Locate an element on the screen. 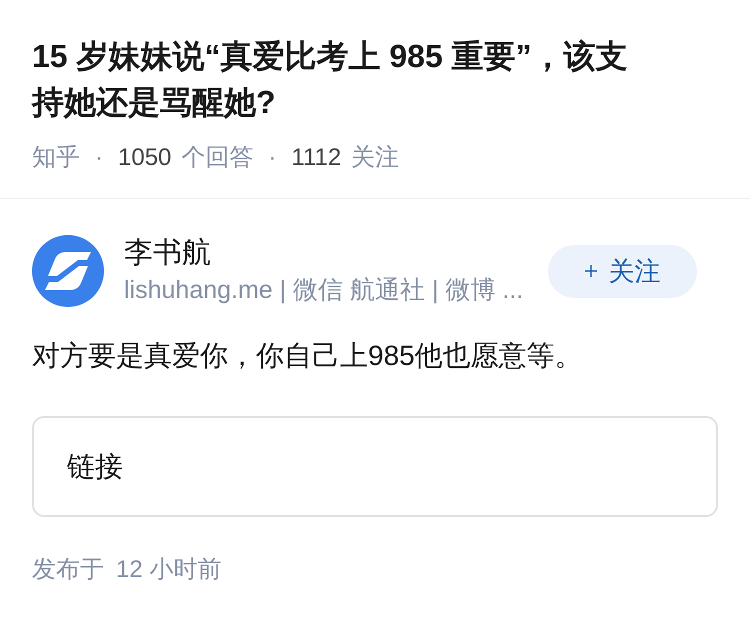 This screenshot has width=750, height=624. count-unit: 关注 is located at coordinates (375, 158).